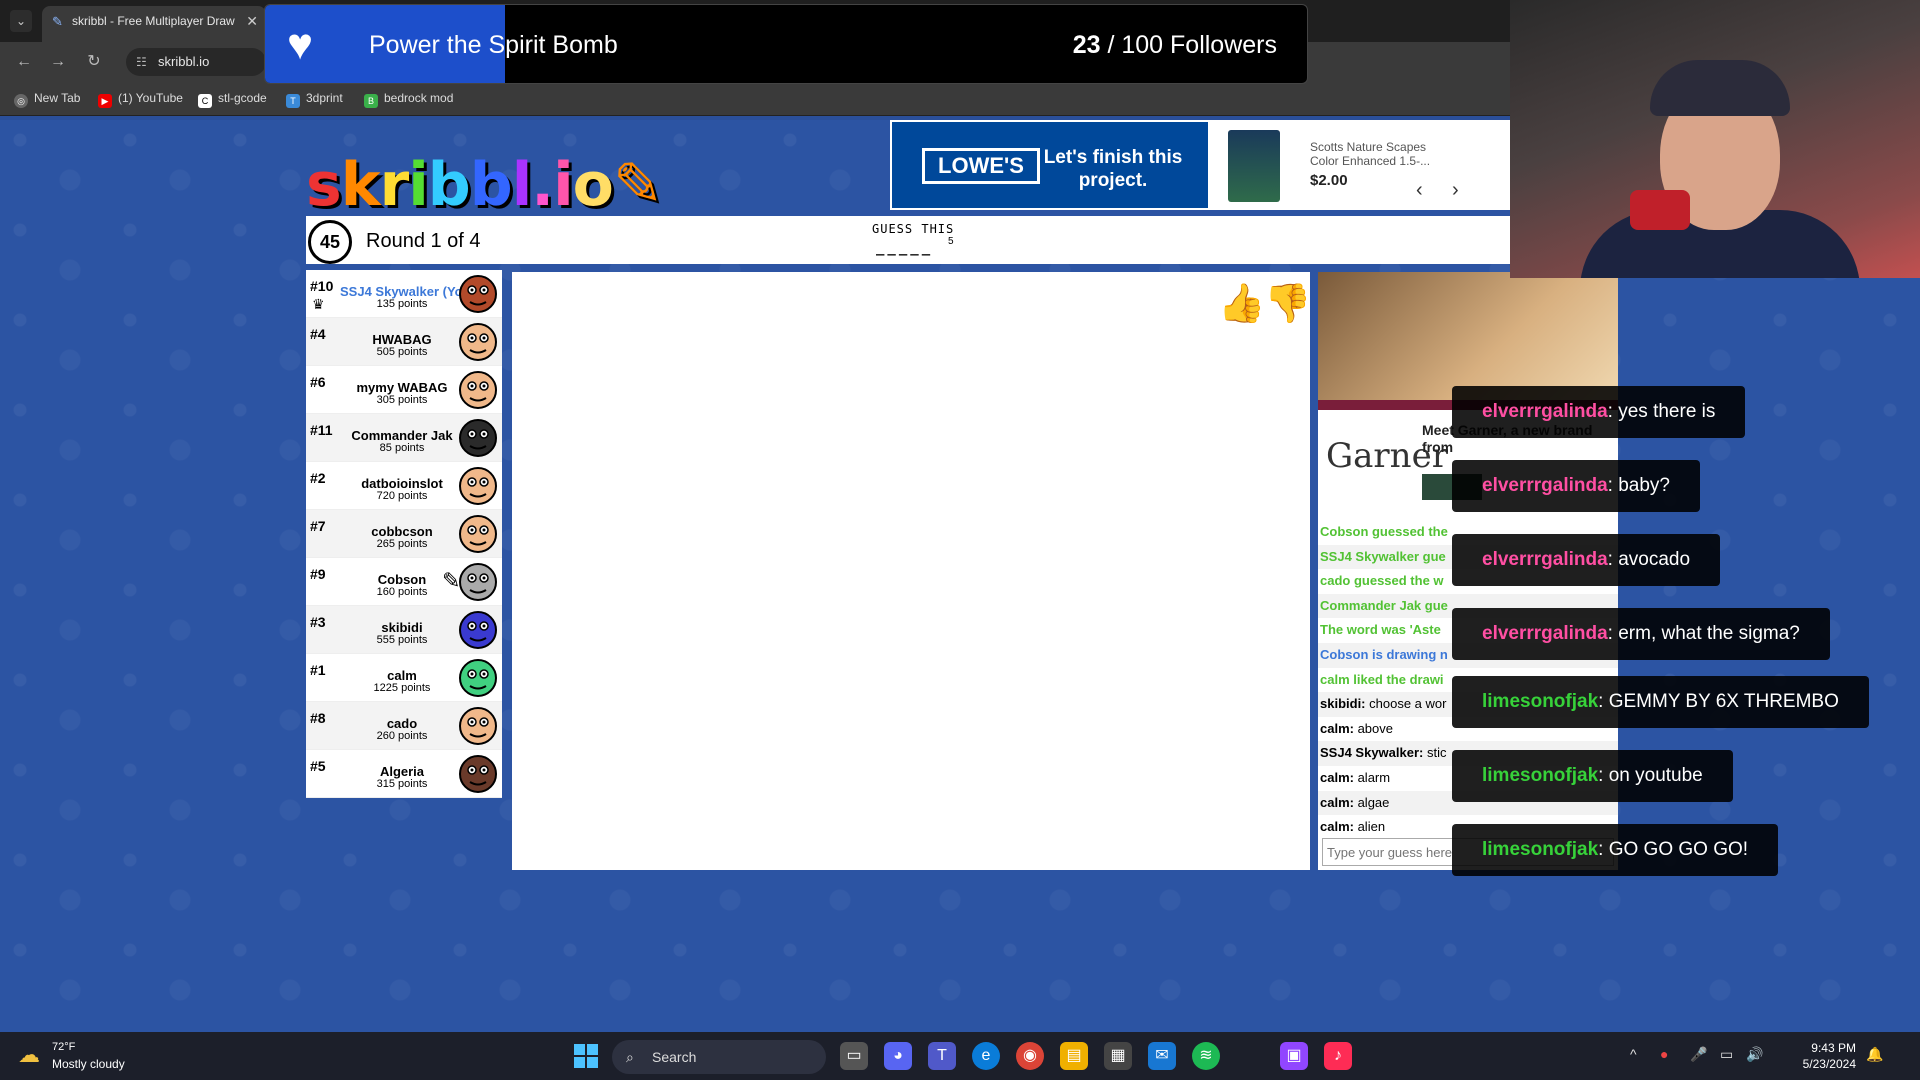 The height and width of the screenshot is (1080, 1920). I want to click on drawing-pencil-icon: ✎, so click(451, 580).